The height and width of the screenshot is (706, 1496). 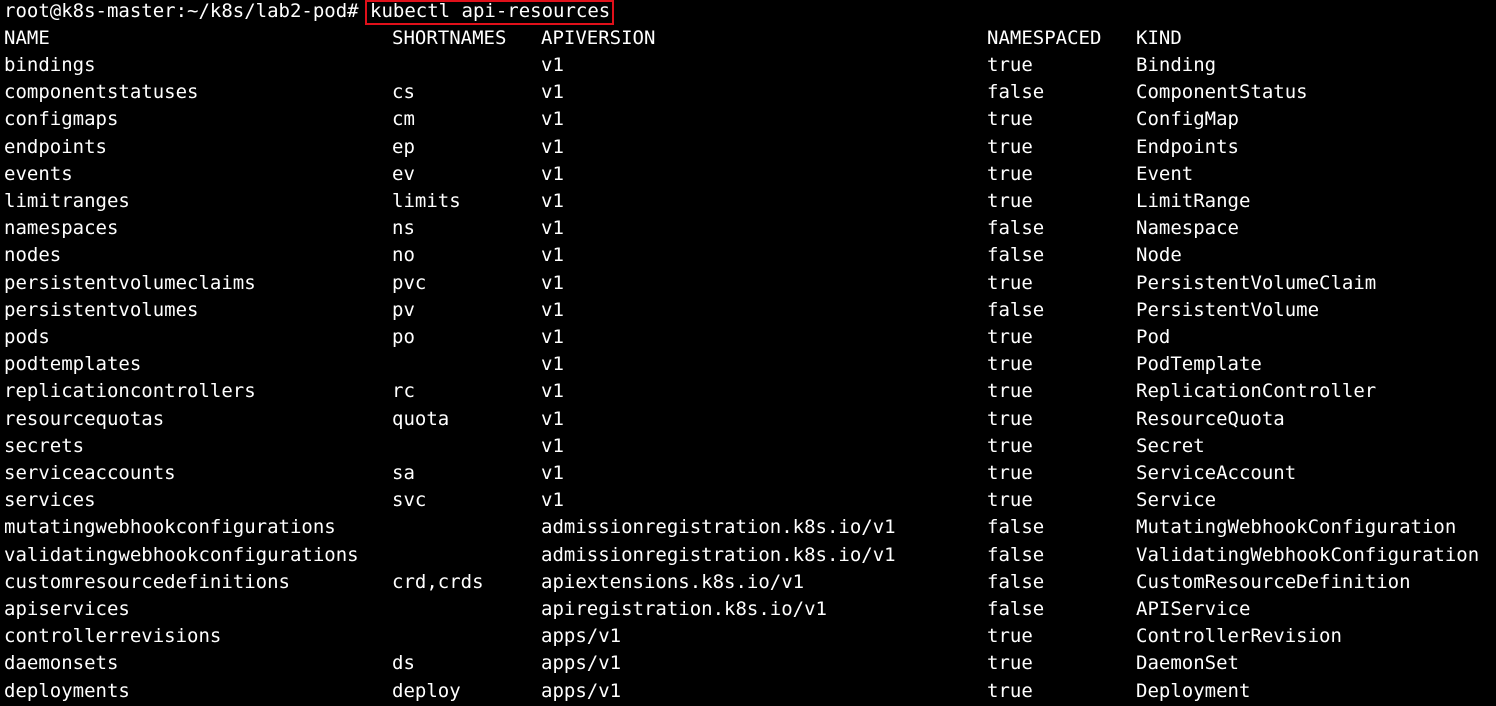 I want to click on cell-shortnames: pv, so click(x=403, y=309).